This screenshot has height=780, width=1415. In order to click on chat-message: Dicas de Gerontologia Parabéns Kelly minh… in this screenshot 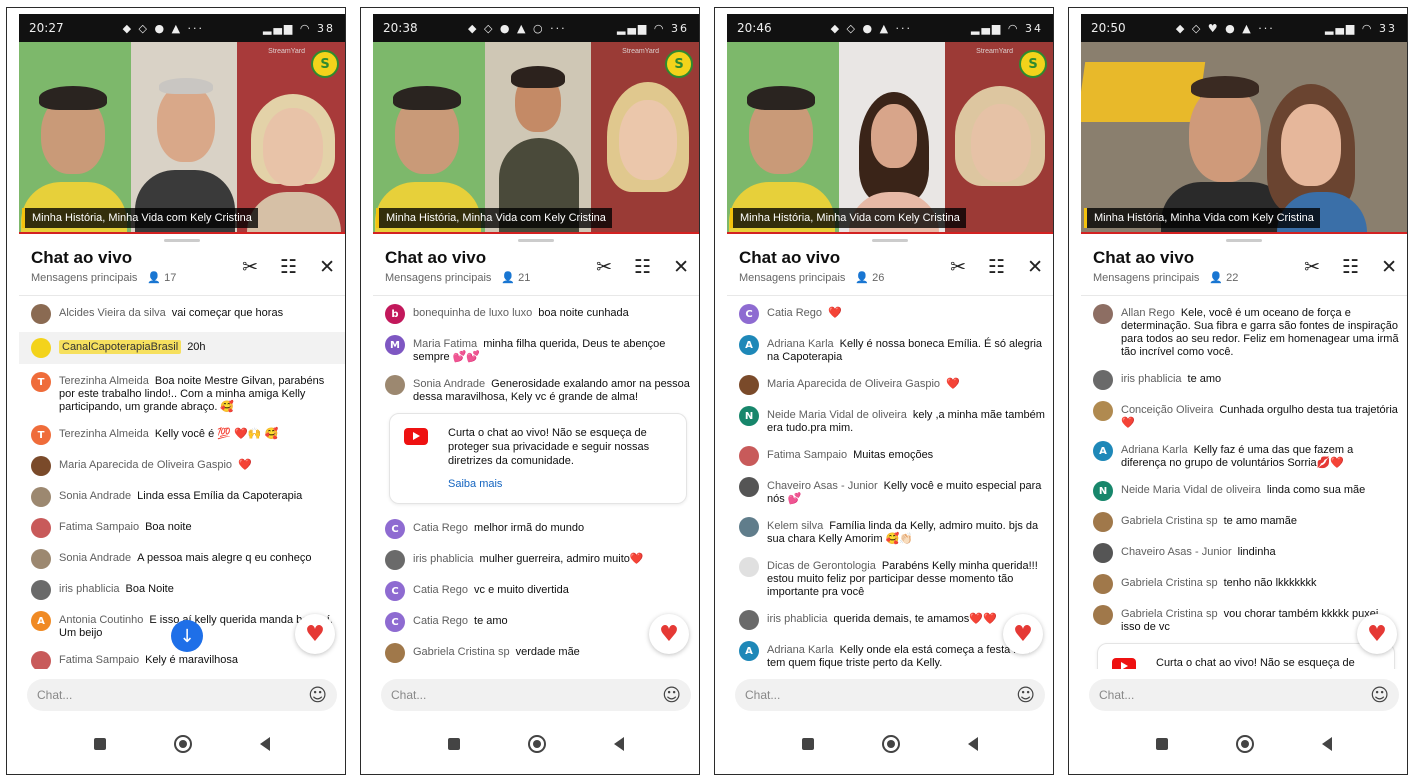, I will do `click(892, 578)`.